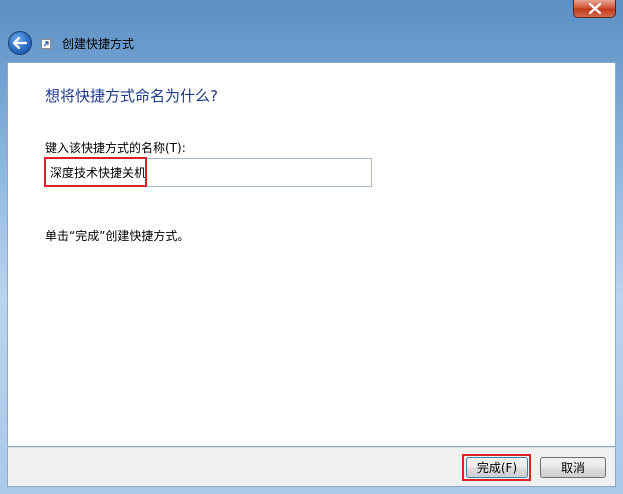 Image resolution: width=623 pixels, height=494 pixels. What do you see at coordinates (131, 96) in the screenshot?
I see `page-heading: 想将快捷方式命名为什么?` at bounding box center [131, 96].